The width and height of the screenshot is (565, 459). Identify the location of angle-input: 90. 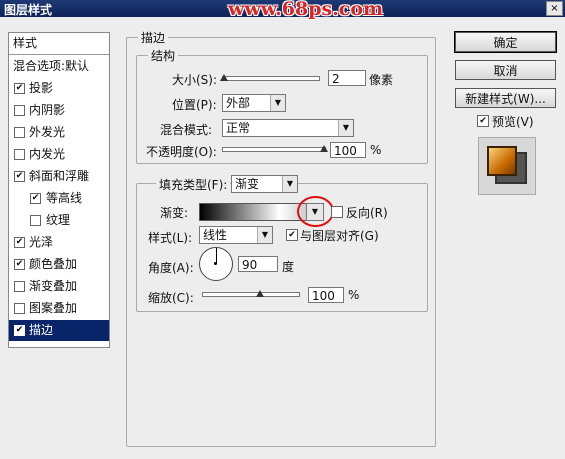
(258, 264).